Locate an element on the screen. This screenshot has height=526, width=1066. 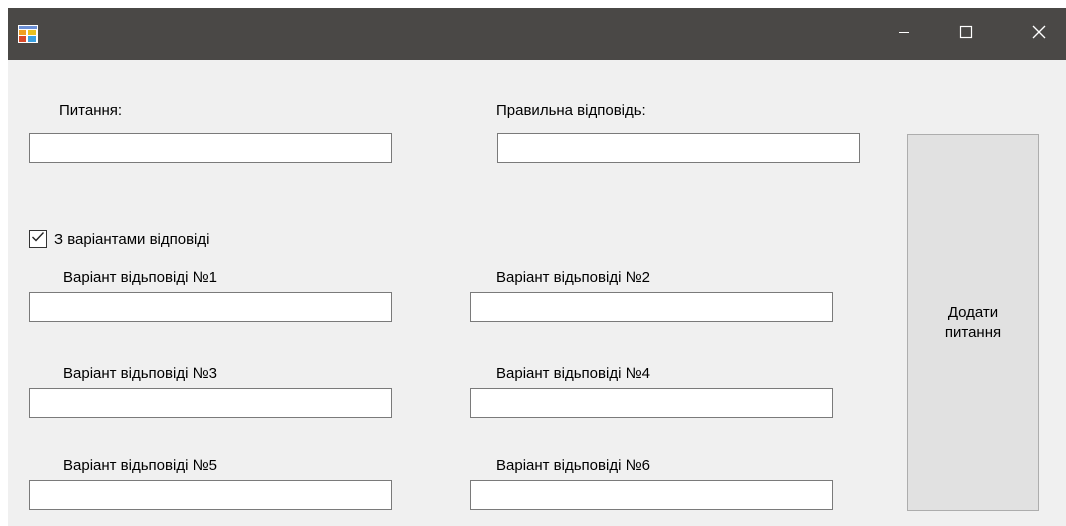
close-button is located at coordinates (1039, 34).